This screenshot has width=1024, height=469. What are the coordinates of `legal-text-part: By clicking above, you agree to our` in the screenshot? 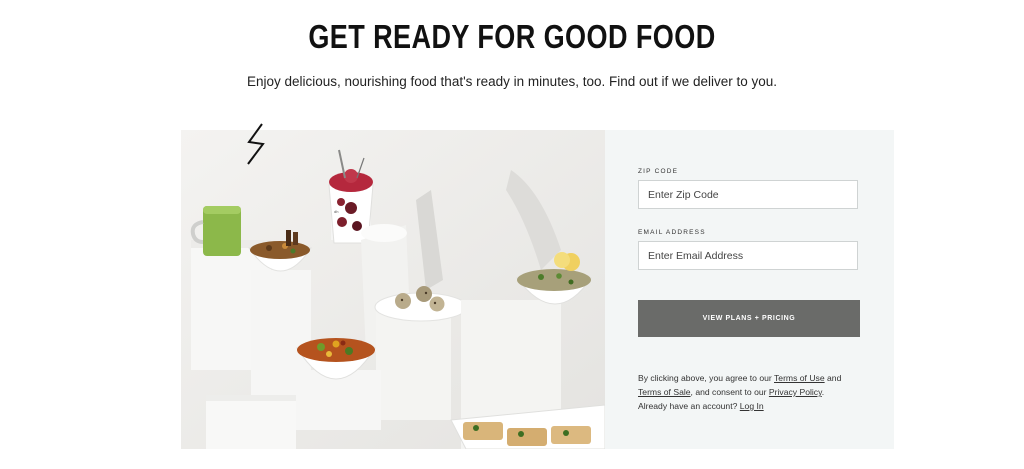 It's located at (706, 378).